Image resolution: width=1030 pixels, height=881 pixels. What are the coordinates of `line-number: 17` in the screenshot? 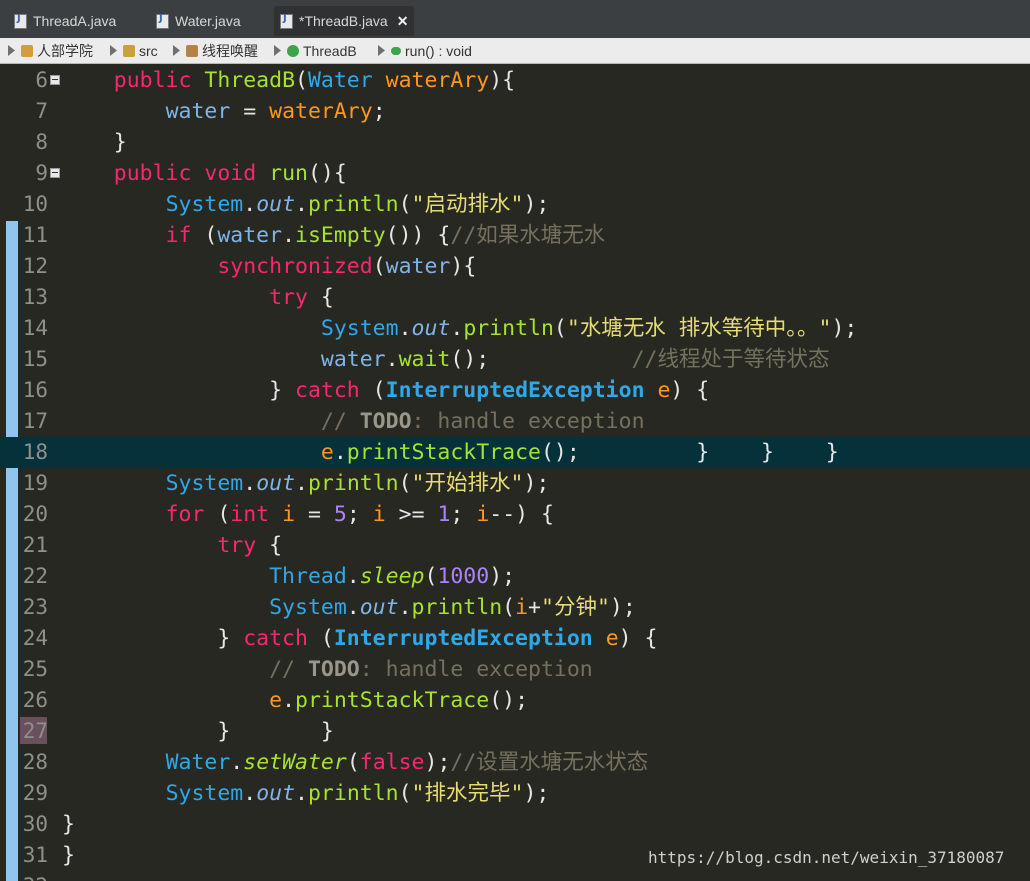 It's located at (35, 421).